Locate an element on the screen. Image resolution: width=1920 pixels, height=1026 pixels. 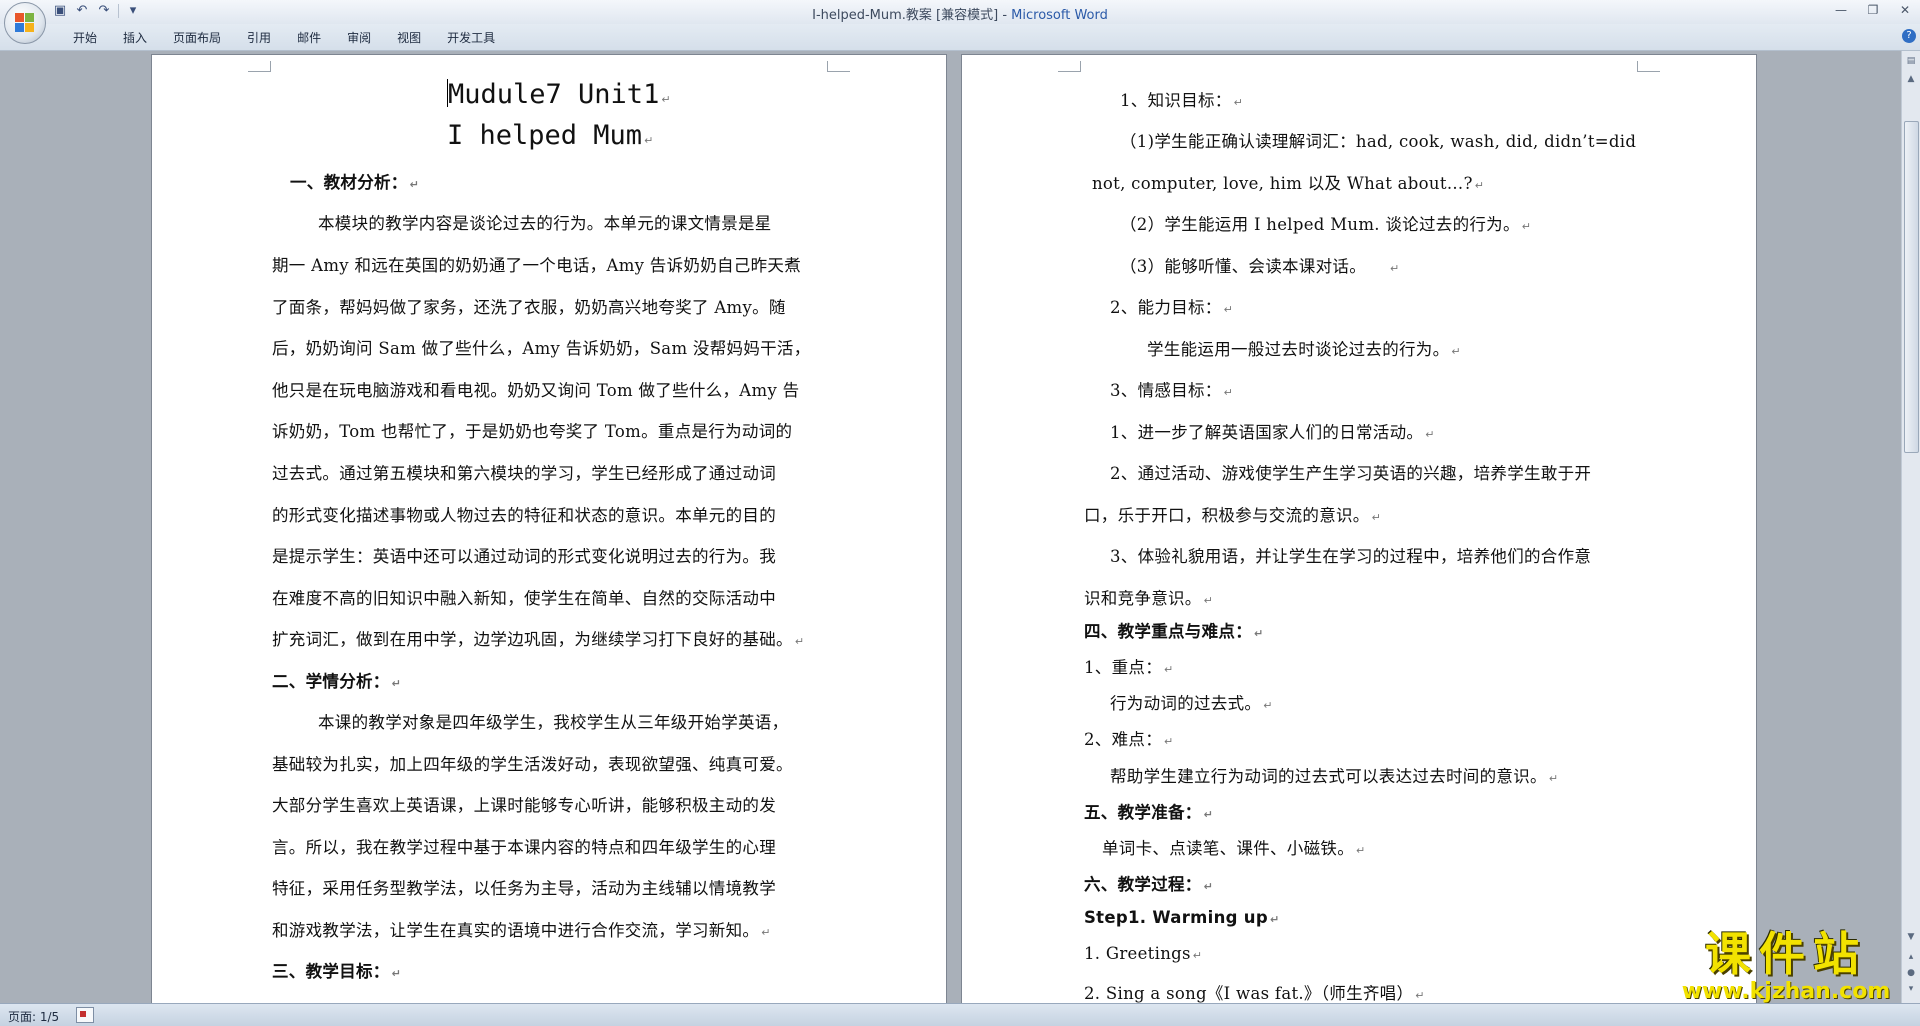
previous-page-icon: ▴ is located at coordinates (1911, 957).